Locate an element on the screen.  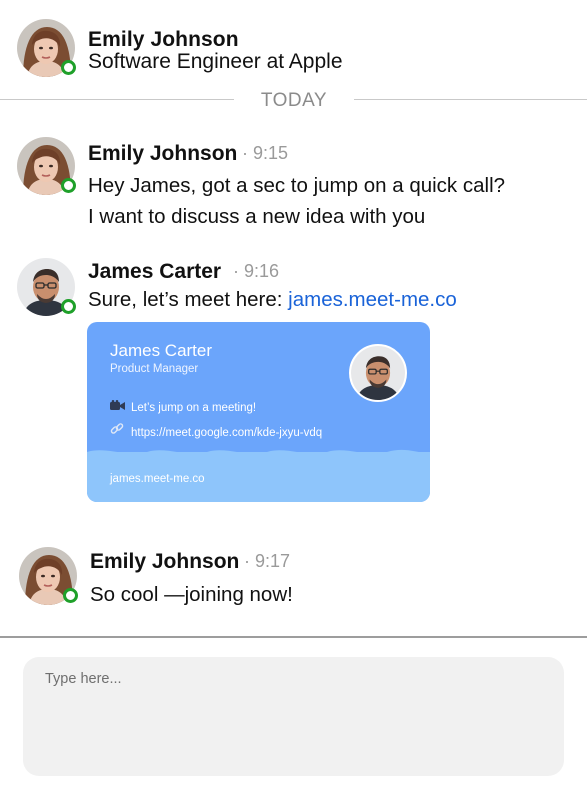
message-time: · 9:15 is located at coordinates (265, 153).